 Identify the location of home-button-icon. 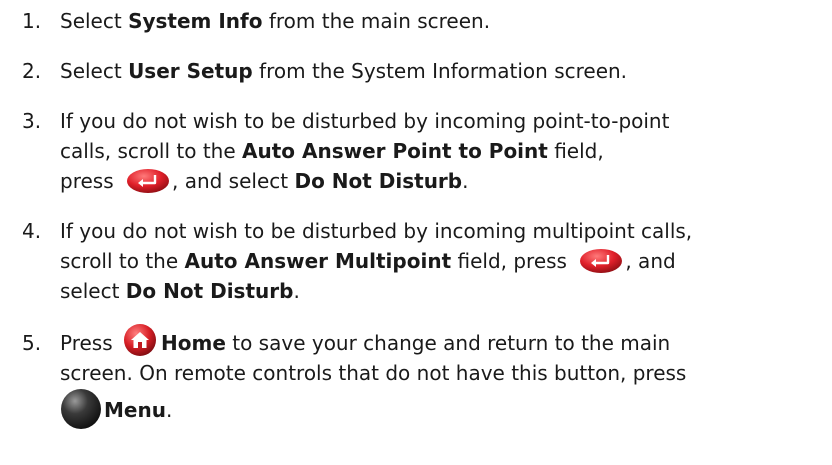
(140, 340).